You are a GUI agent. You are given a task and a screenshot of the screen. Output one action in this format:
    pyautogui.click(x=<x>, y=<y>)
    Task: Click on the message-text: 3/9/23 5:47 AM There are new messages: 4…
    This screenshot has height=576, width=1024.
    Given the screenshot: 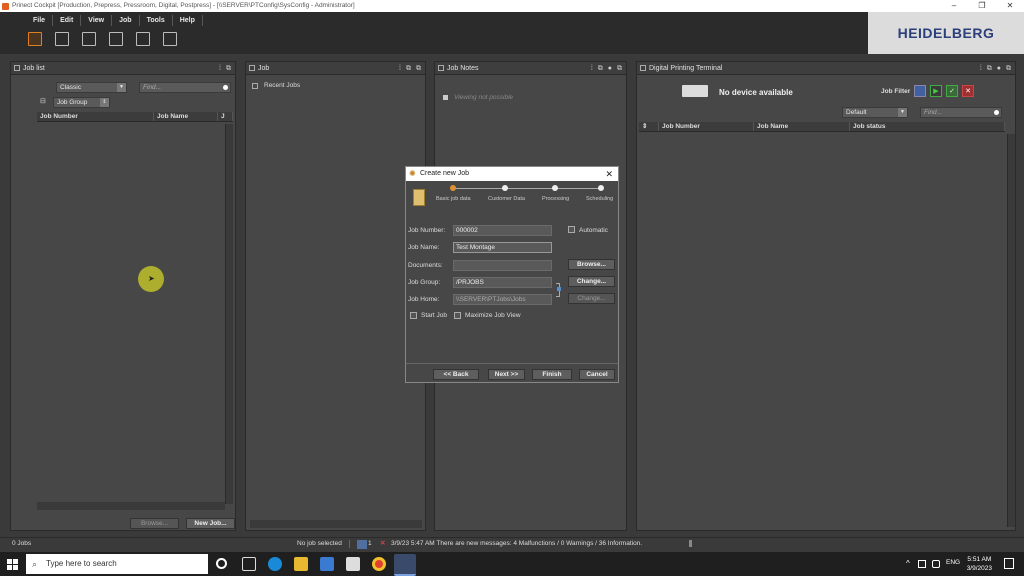 What is the action you would take?
    pyautogui.click(x=516, y=544)
    